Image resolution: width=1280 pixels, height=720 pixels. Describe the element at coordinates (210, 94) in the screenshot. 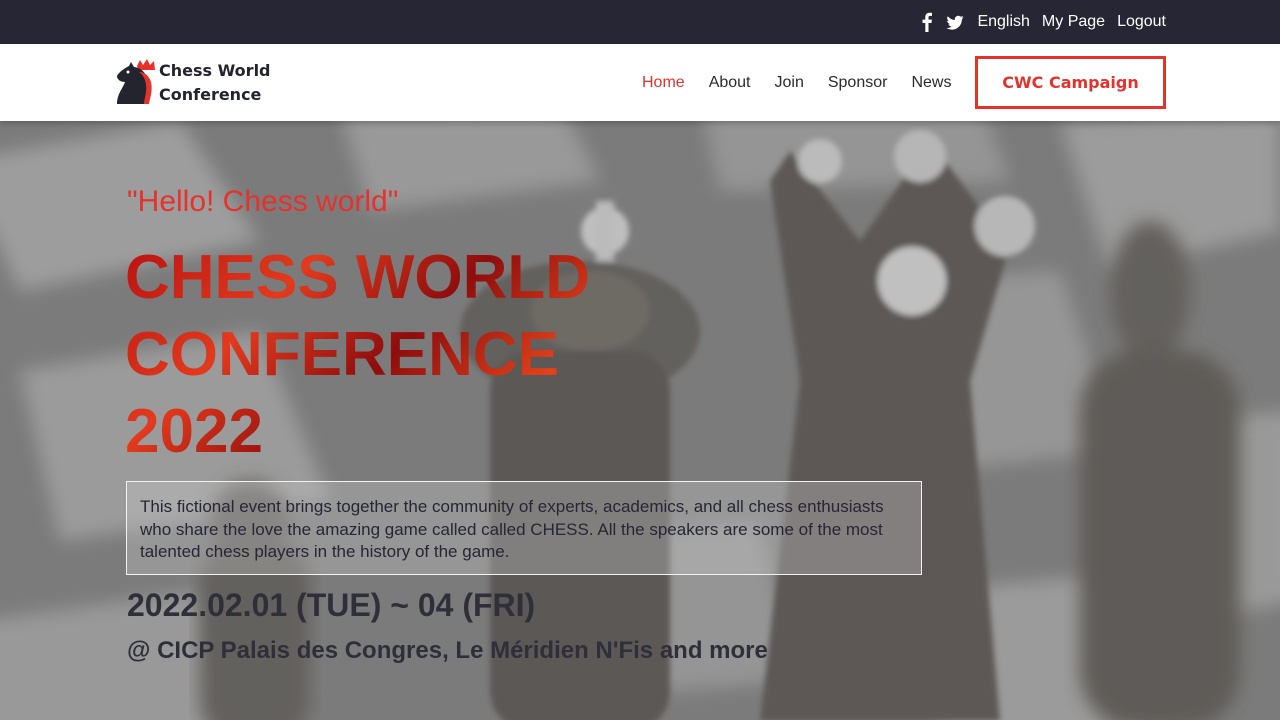

I see `logo-line-2: Conference` at that location.